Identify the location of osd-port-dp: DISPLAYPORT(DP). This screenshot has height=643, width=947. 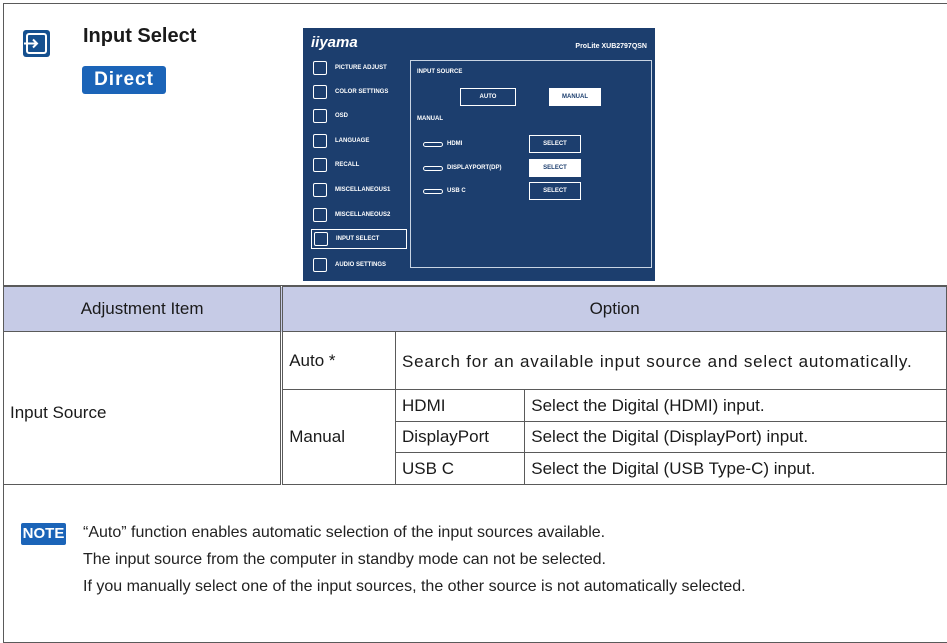
(474, 168).